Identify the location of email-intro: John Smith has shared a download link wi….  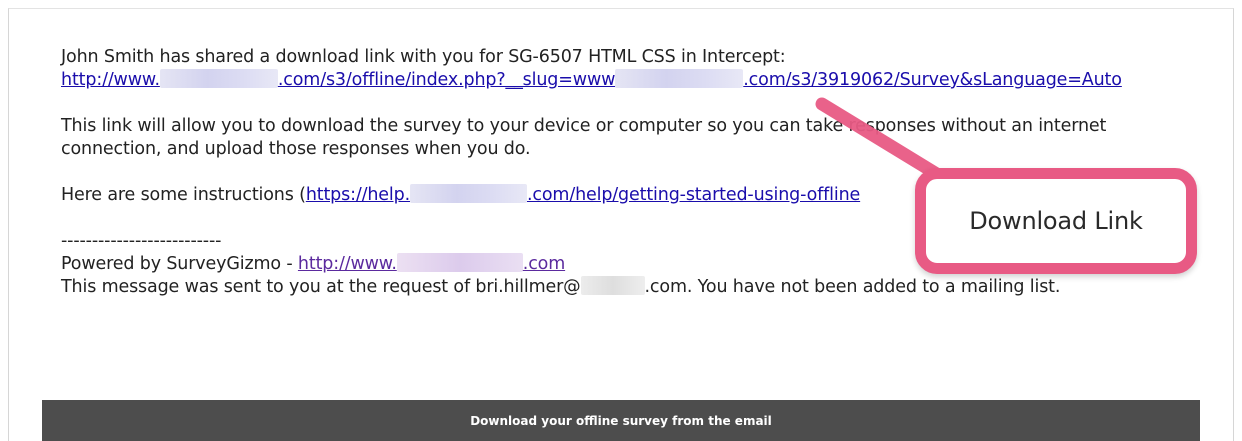
(423, 57).